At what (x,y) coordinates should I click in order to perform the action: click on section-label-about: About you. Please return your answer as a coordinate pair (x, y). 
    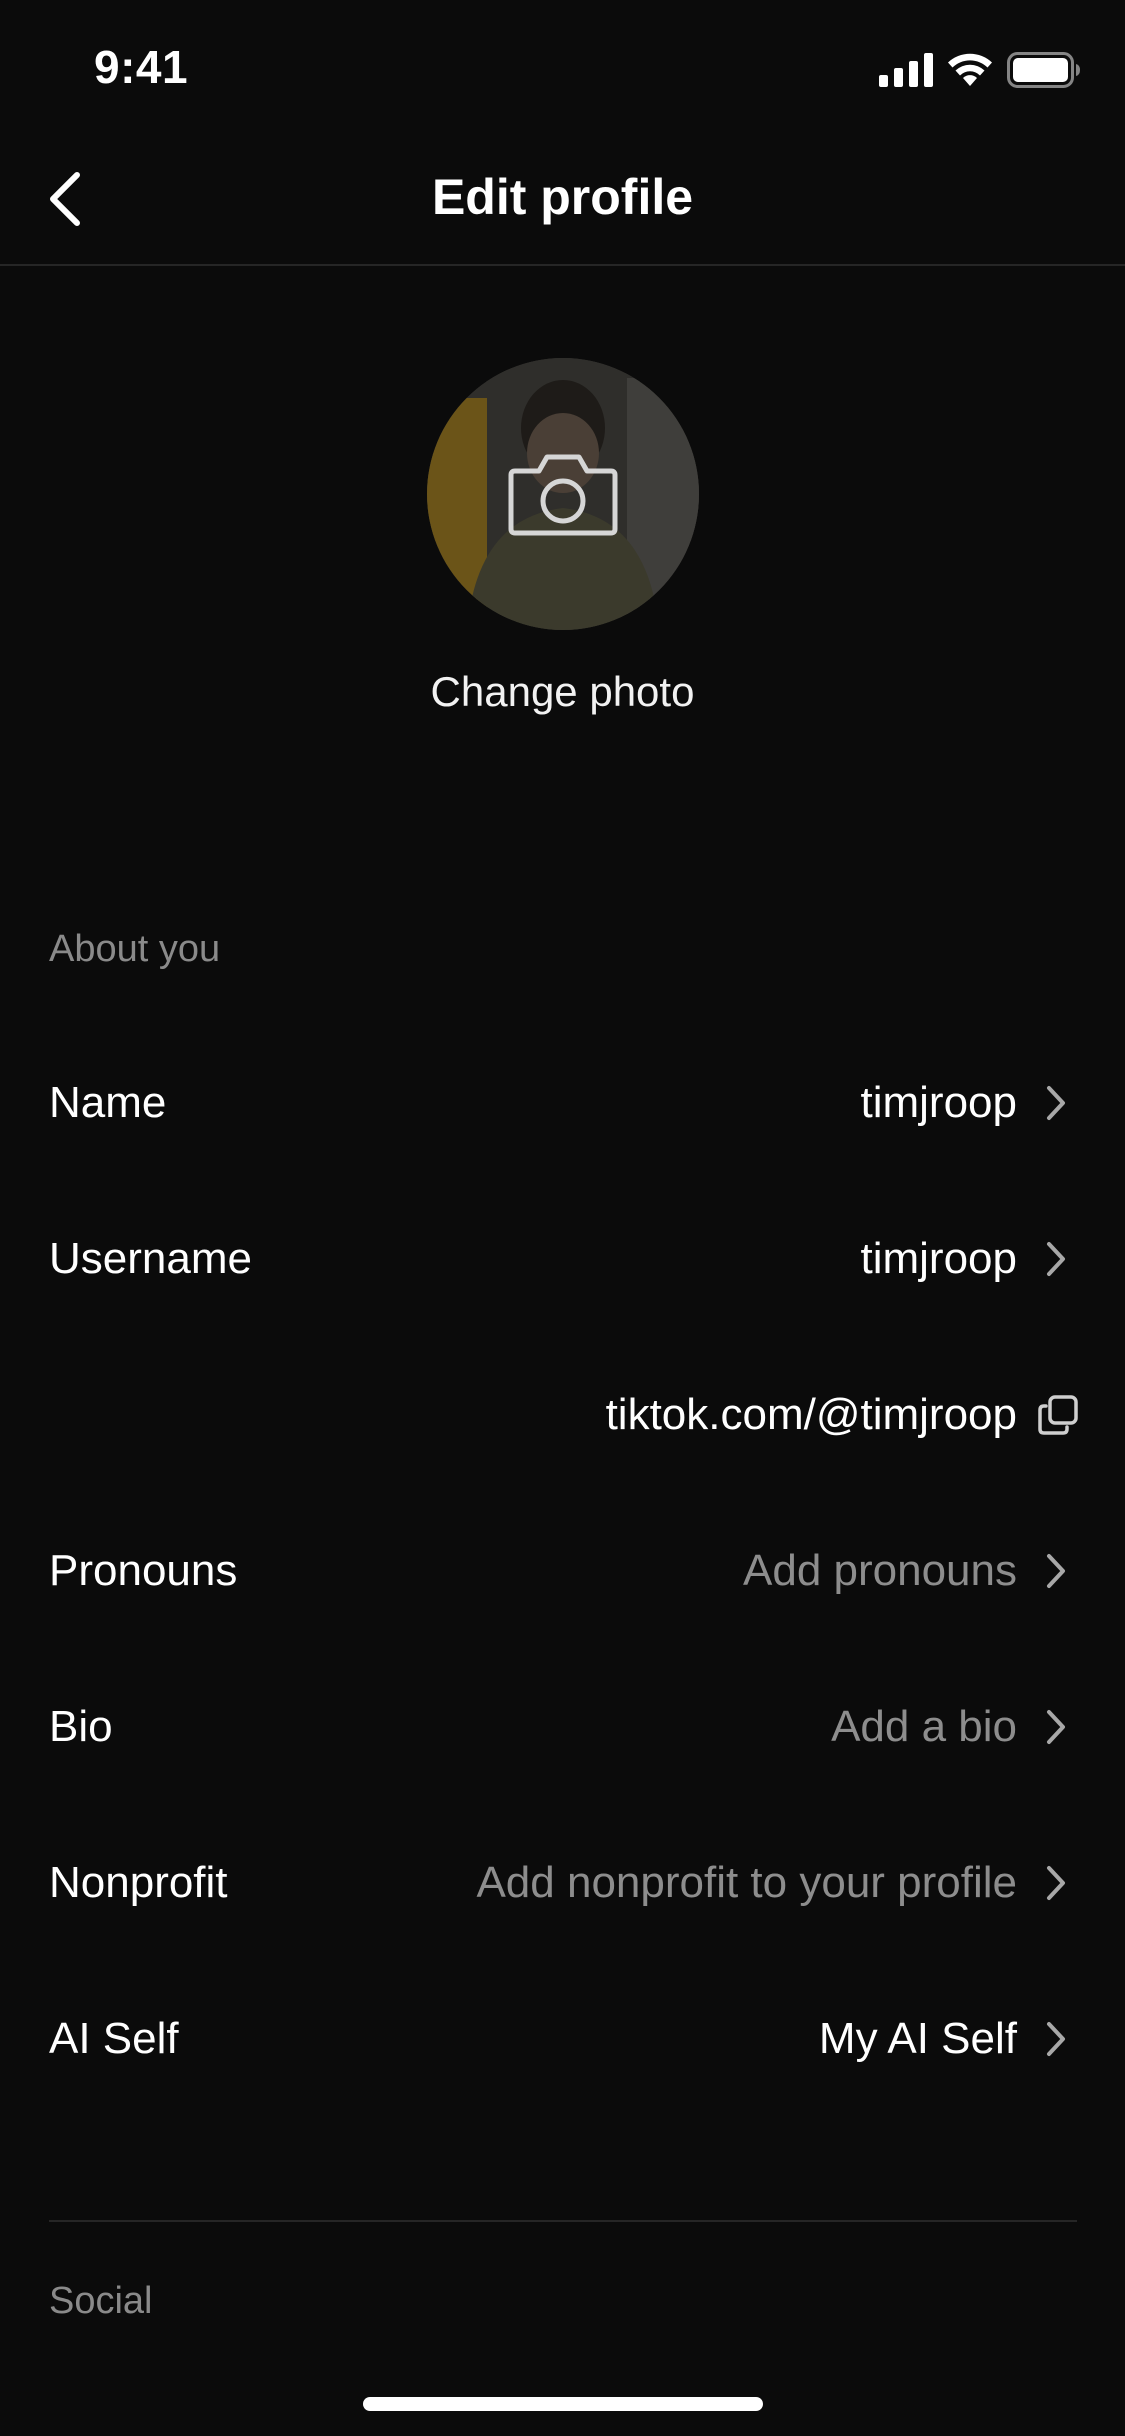
    Looking at the image, I should click on (135, 949).